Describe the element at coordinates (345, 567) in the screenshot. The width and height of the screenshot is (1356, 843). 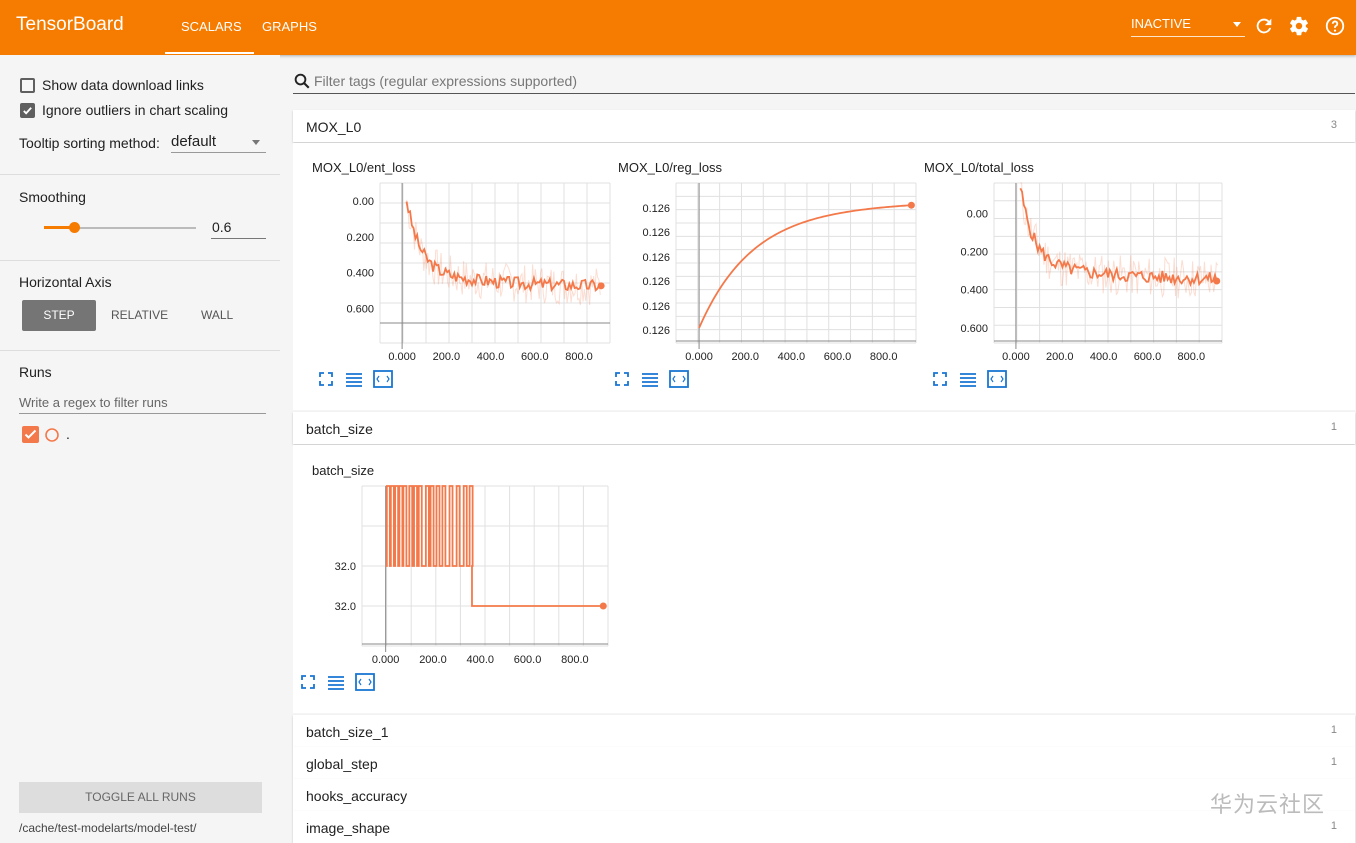
I see `y-tick-label: 32.0` at that location.